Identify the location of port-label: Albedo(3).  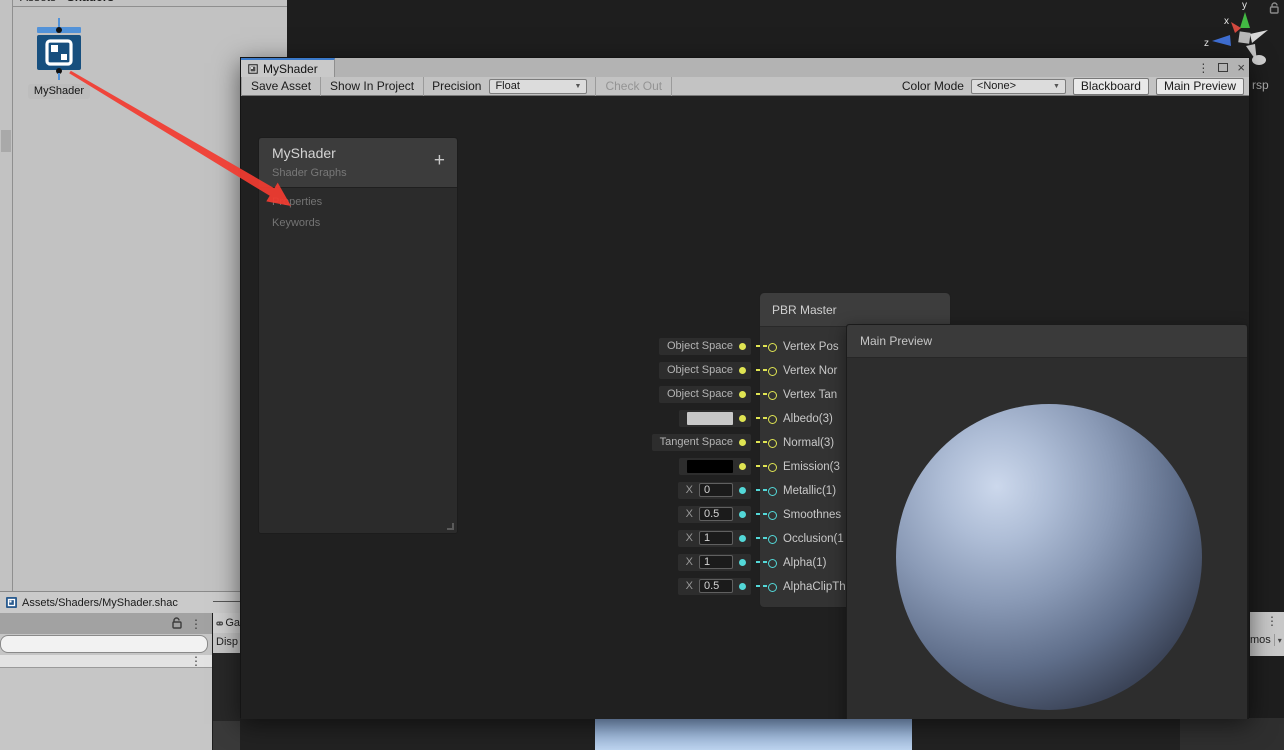
(808, 419).